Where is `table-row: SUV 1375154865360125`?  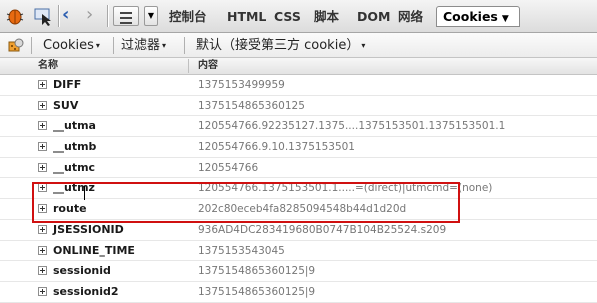 table-row: SUV 1375154865360125 is located at coordinates (298, 106).